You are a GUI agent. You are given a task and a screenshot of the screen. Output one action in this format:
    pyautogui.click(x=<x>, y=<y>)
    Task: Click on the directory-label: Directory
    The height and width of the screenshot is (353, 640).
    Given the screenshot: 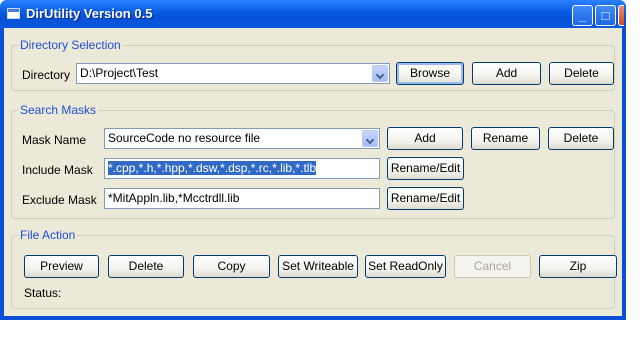 What is the action you would take?
    pyautogui.click(x=46, y=75)
    